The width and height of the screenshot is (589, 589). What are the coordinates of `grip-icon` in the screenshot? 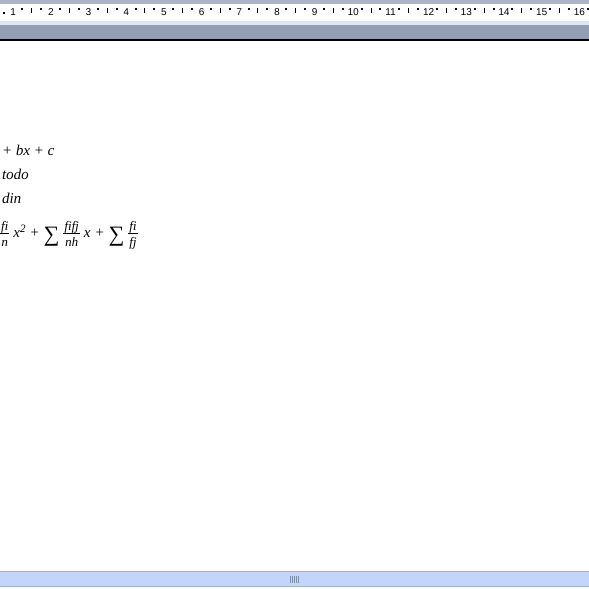 It's located at (294, 579).